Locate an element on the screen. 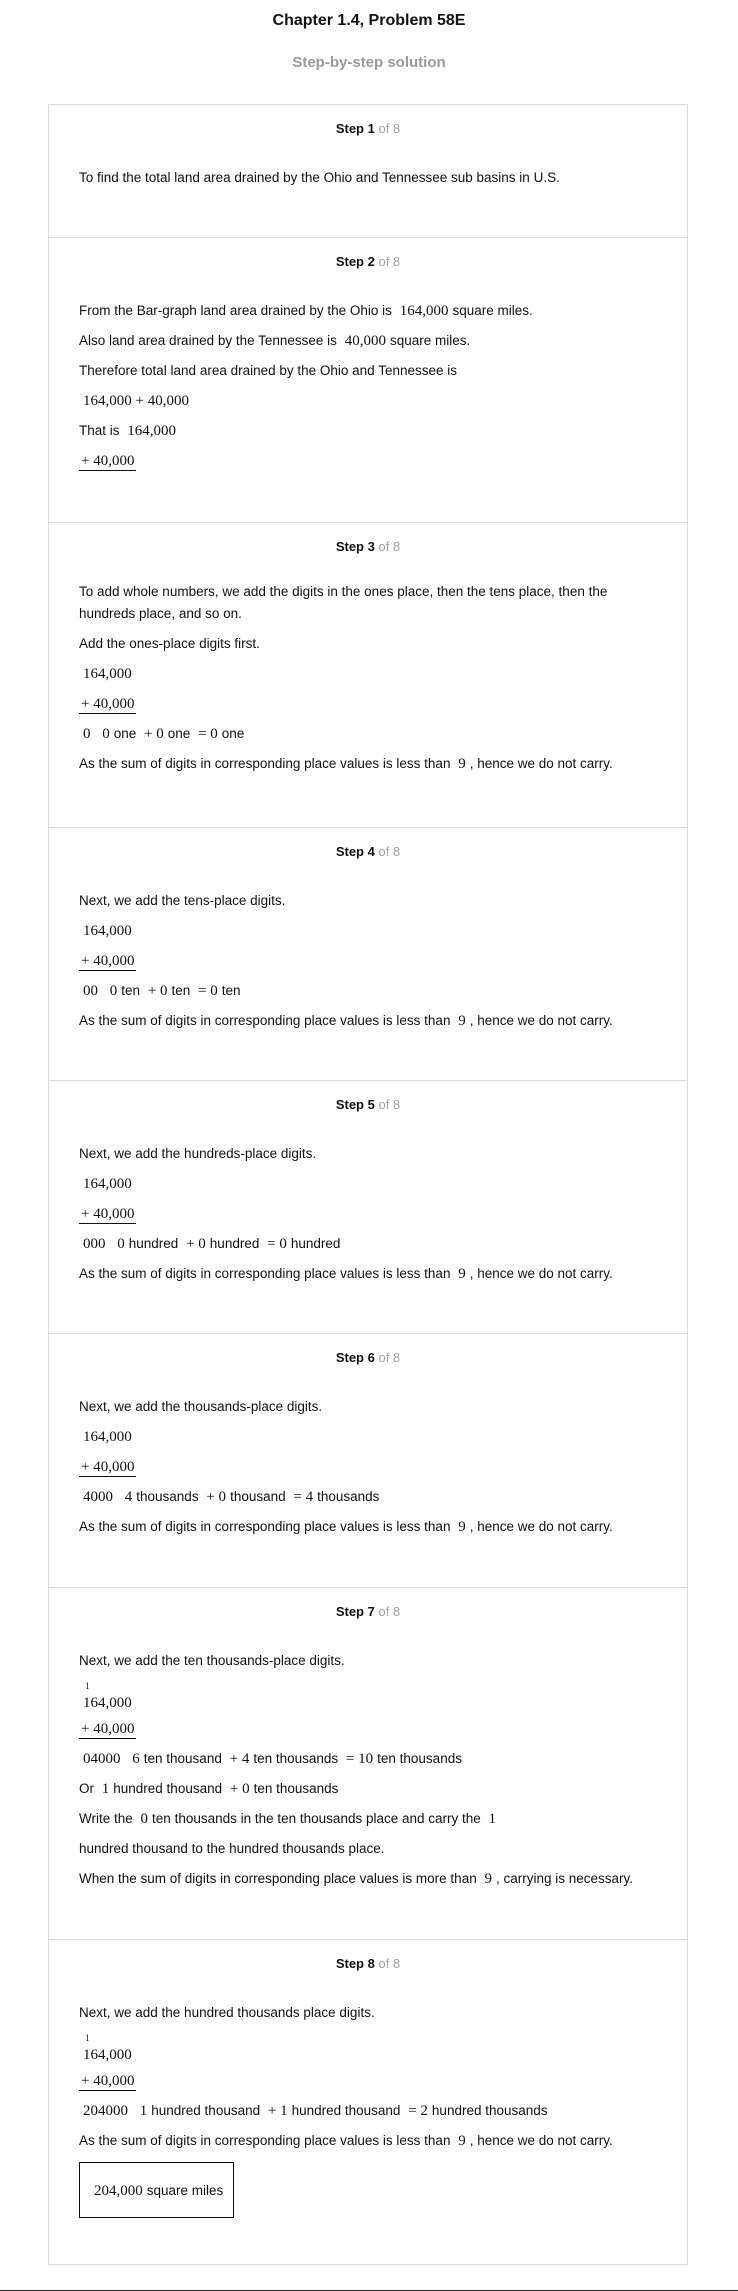  step-label: Step 1 is located at coordinates (355, 128).